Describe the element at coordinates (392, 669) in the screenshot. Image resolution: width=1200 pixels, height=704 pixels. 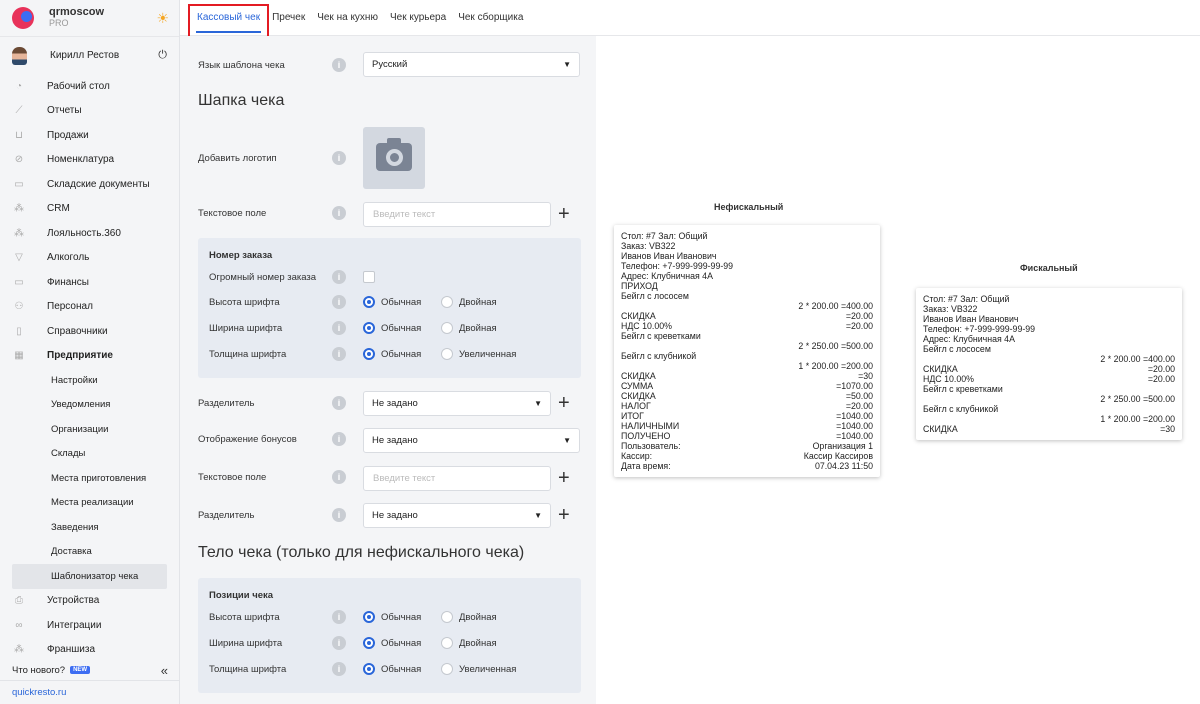
I see `pos-weight-normal-radio: Обычная` at that location.